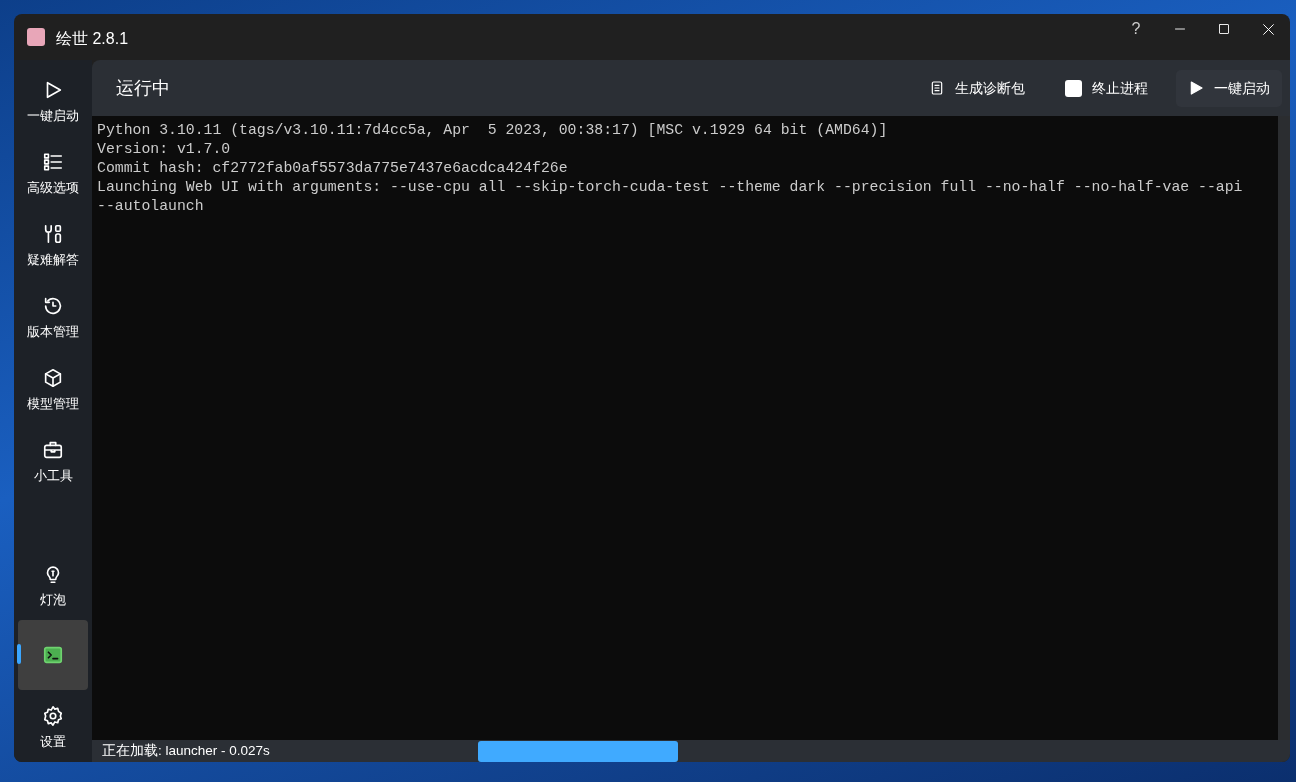 The height and width of the screenshot is (782, 1296). Describe the element at coordinates (670, 187) in the screenshot. I see `console-line: Launching Web UI with arguments: --use-cpu all --skip-torch-cuda-test --theme dark --precision full --no-half --no-half-vae --api` at that location.